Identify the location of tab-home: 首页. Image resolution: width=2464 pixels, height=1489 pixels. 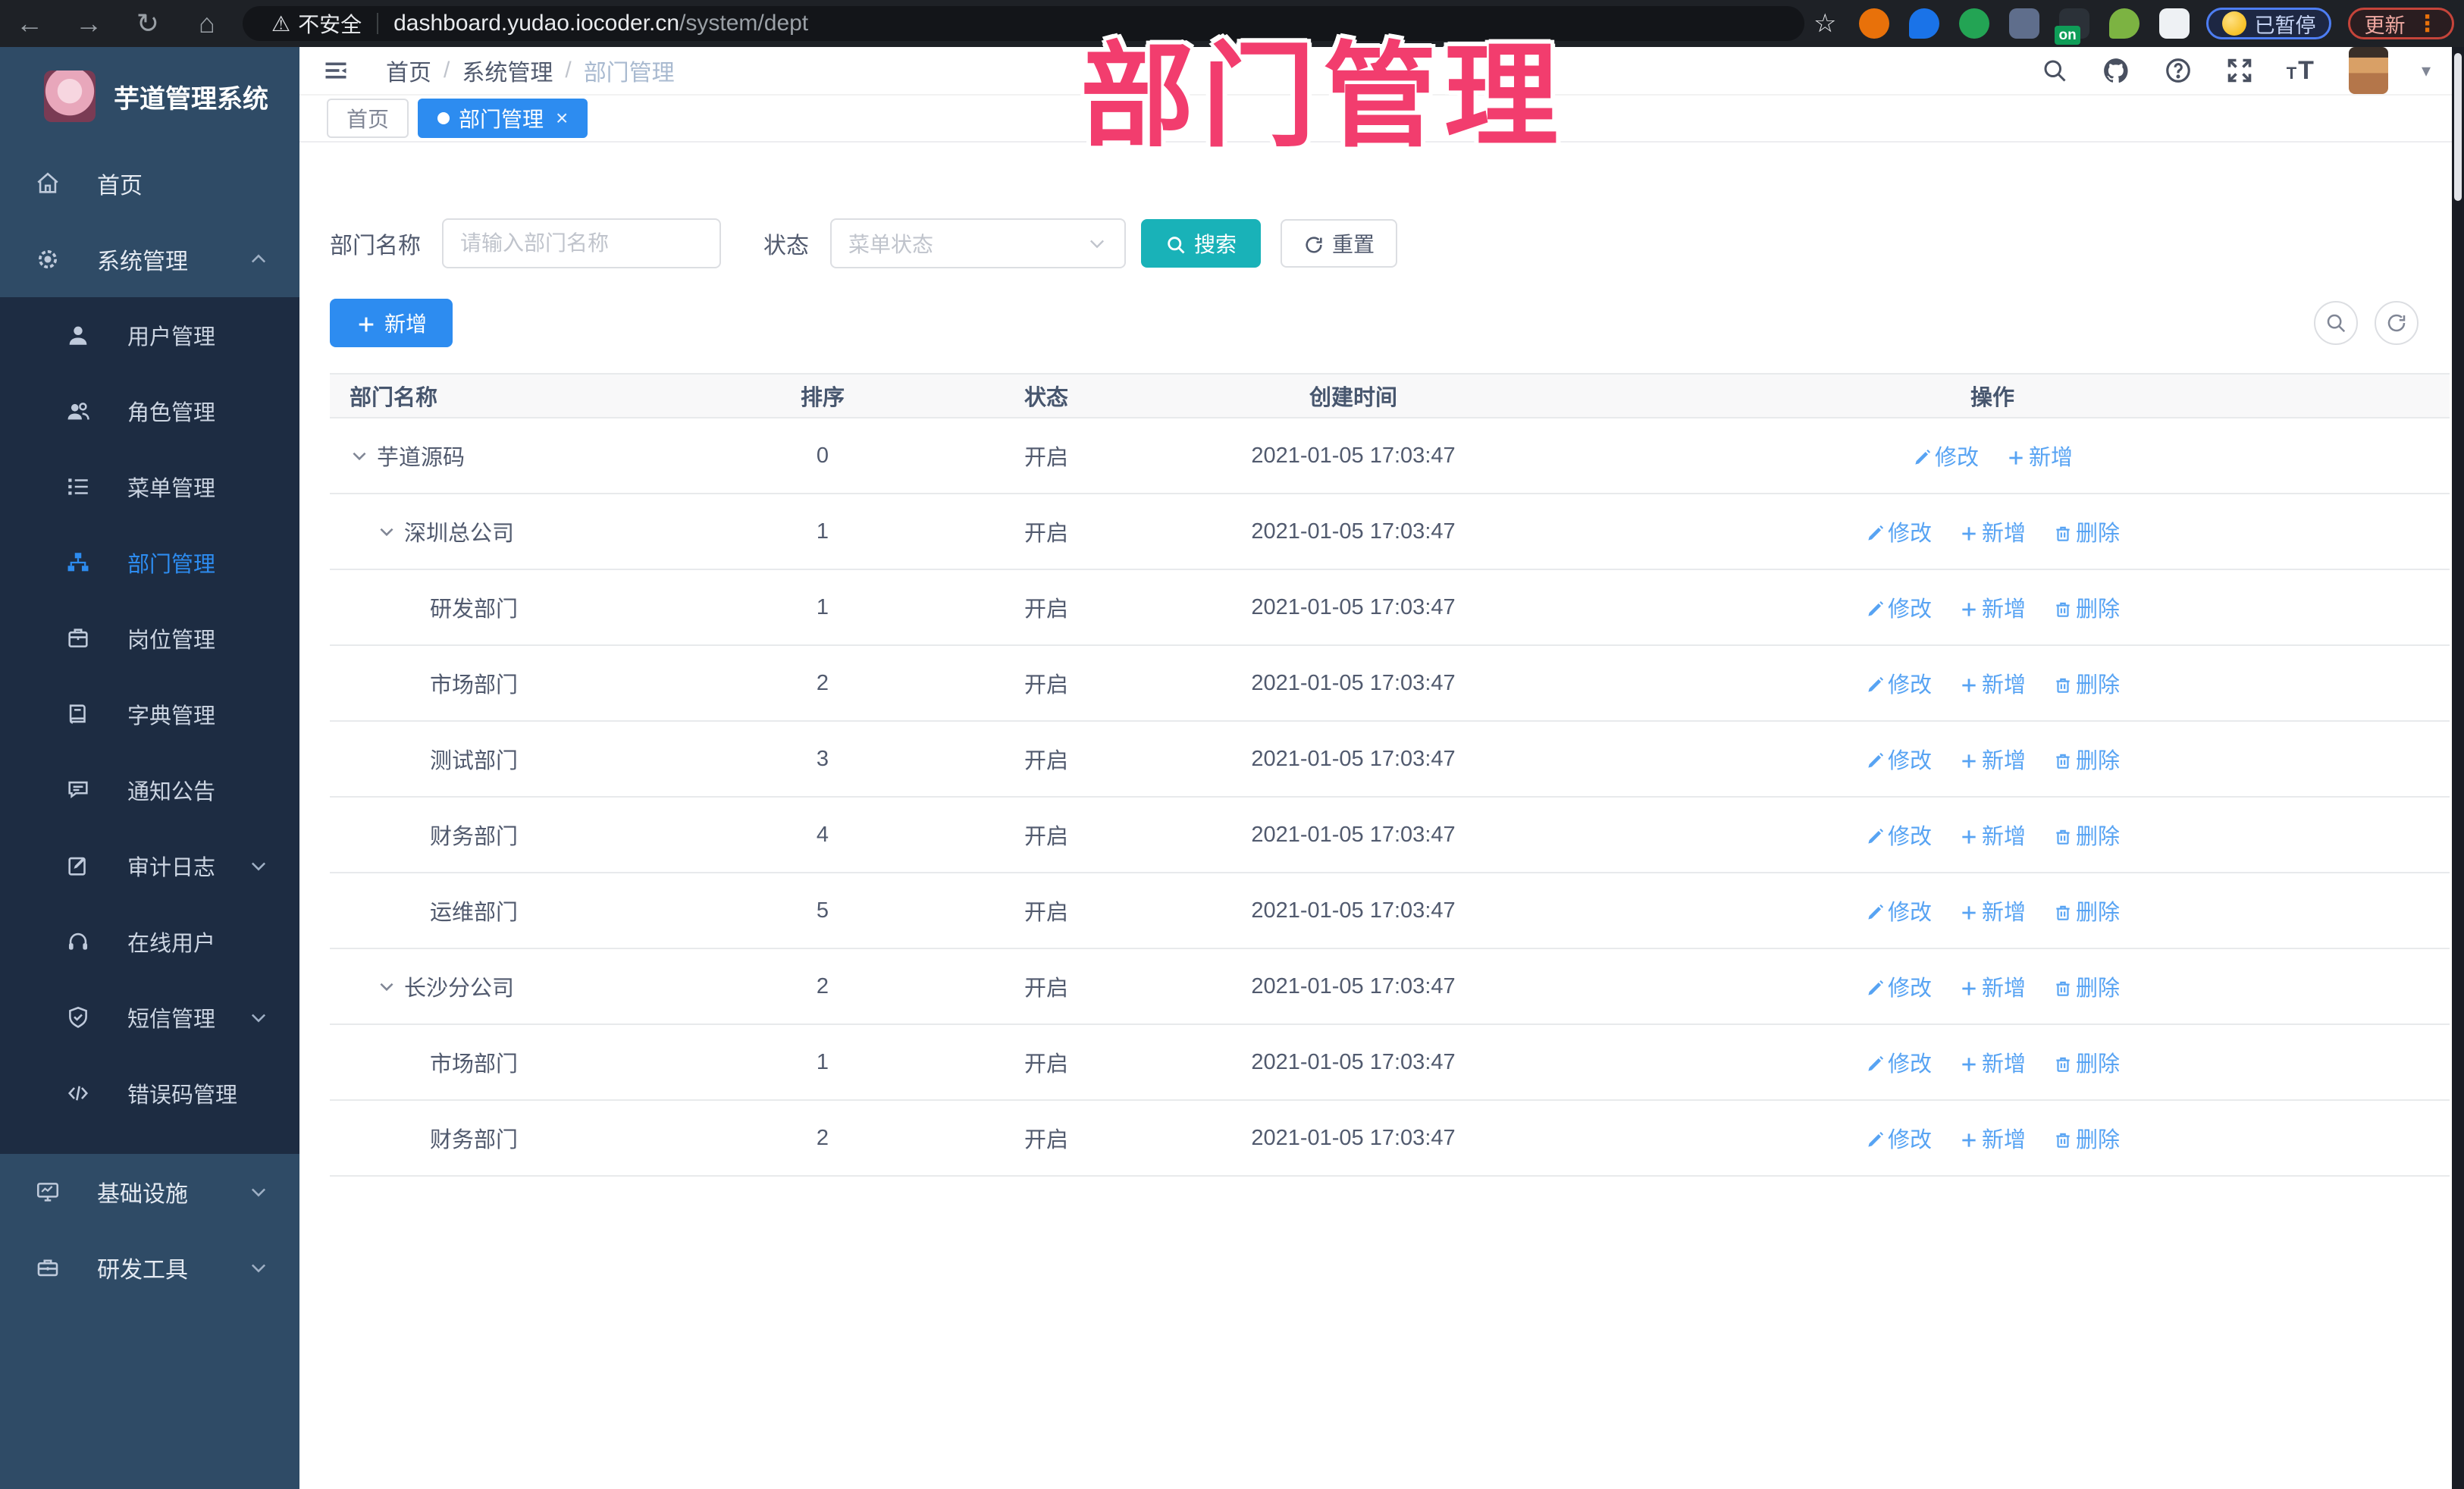
(368, 118).